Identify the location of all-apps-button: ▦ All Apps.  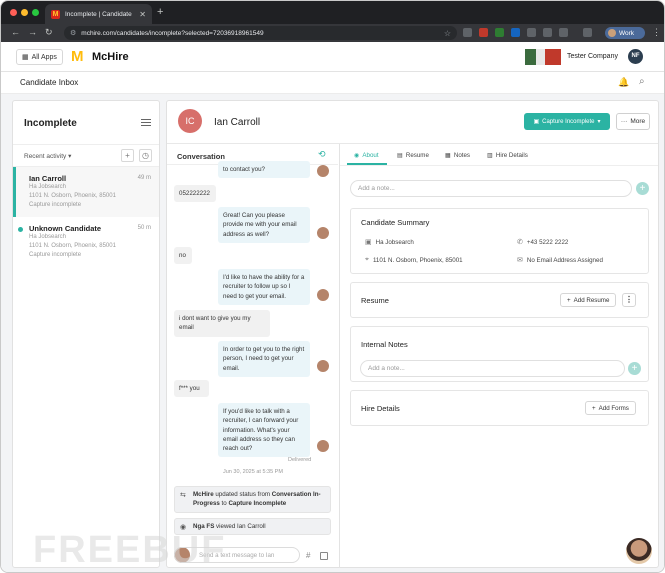
(39, 57).